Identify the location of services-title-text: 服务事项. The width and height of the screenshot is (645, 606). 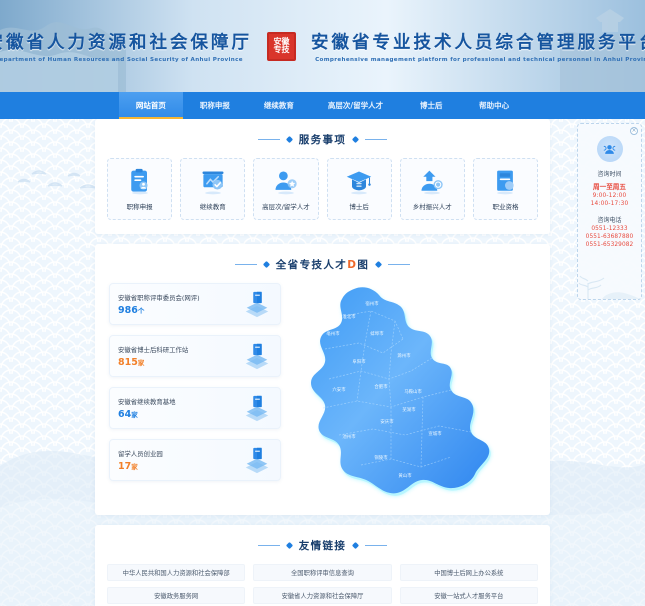
(322, 140).